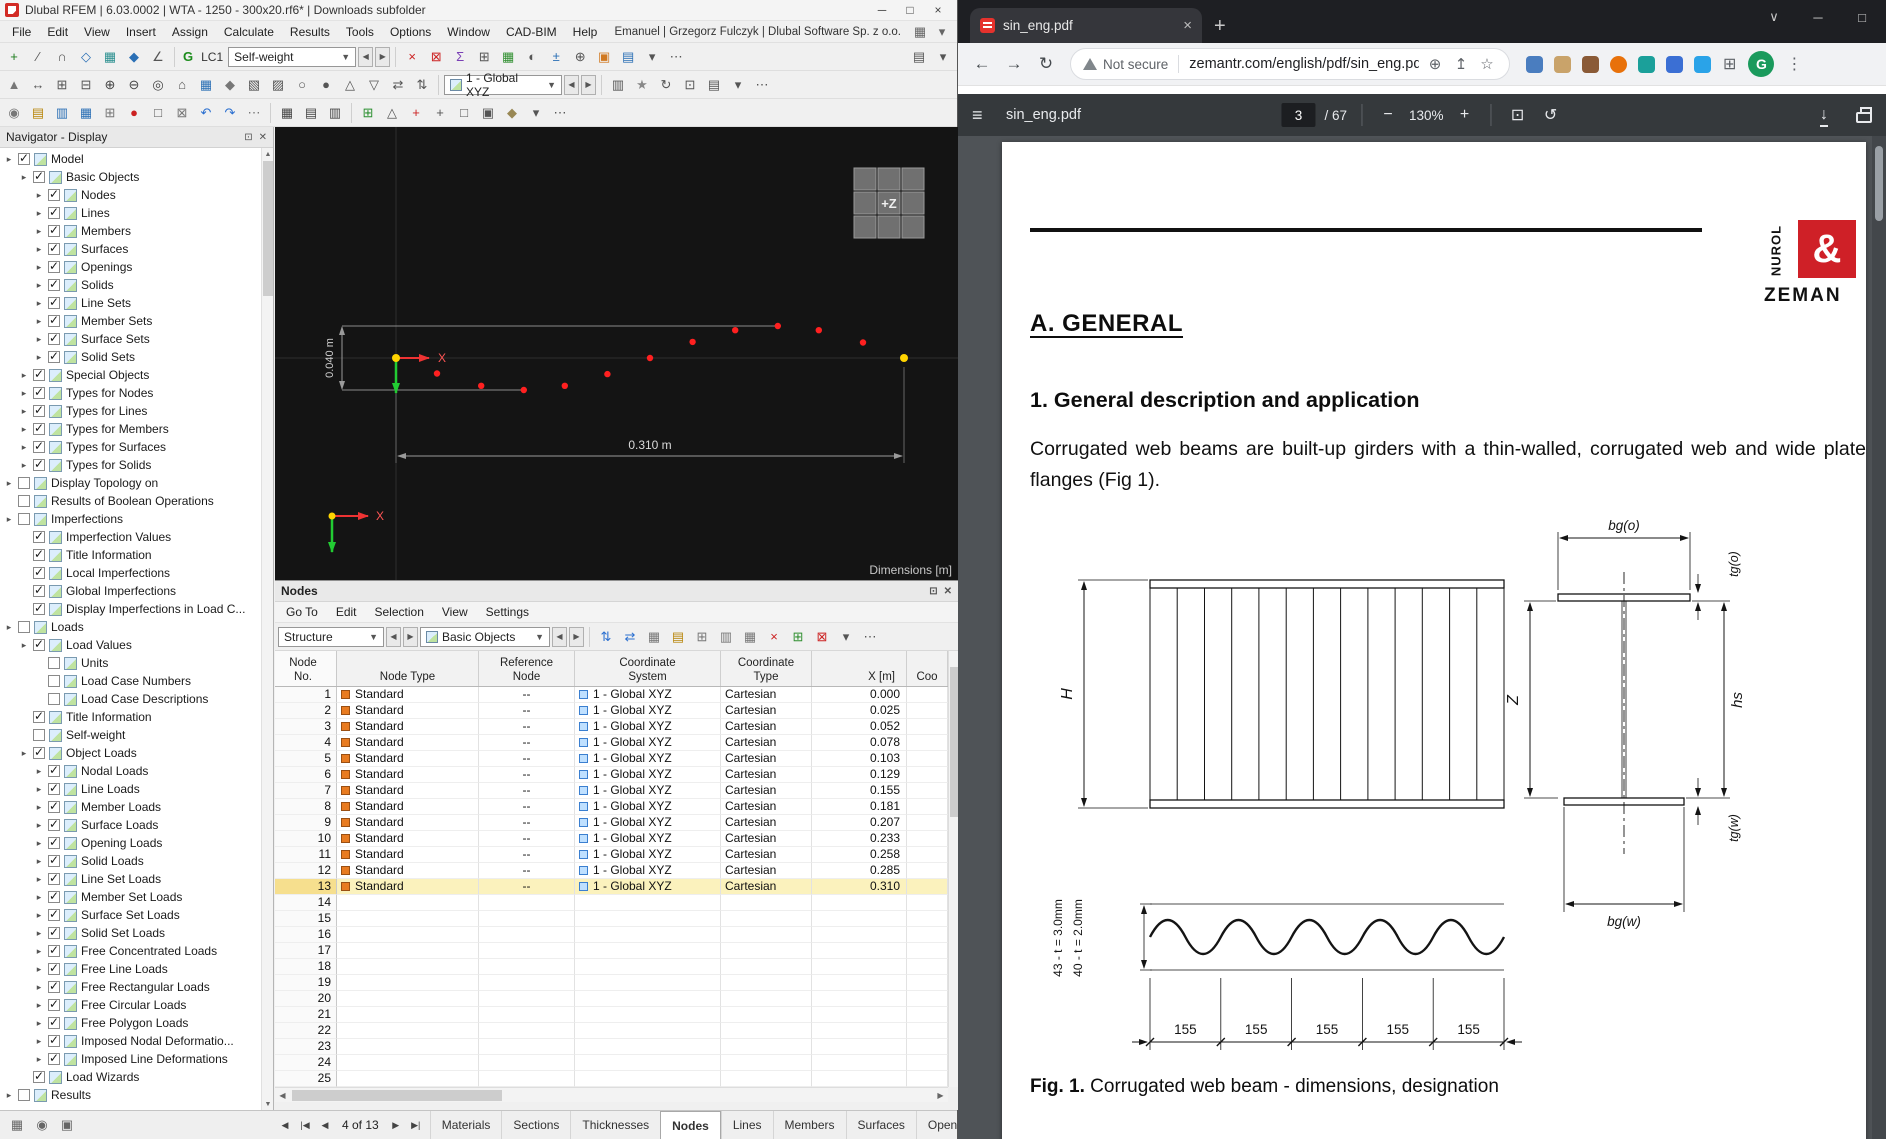 This screenshot has width=1886, height=1139. Describe the element at coordinates (130, 699) in the screenshot. I see `tree-item: Load Case Descriptions` at that location.